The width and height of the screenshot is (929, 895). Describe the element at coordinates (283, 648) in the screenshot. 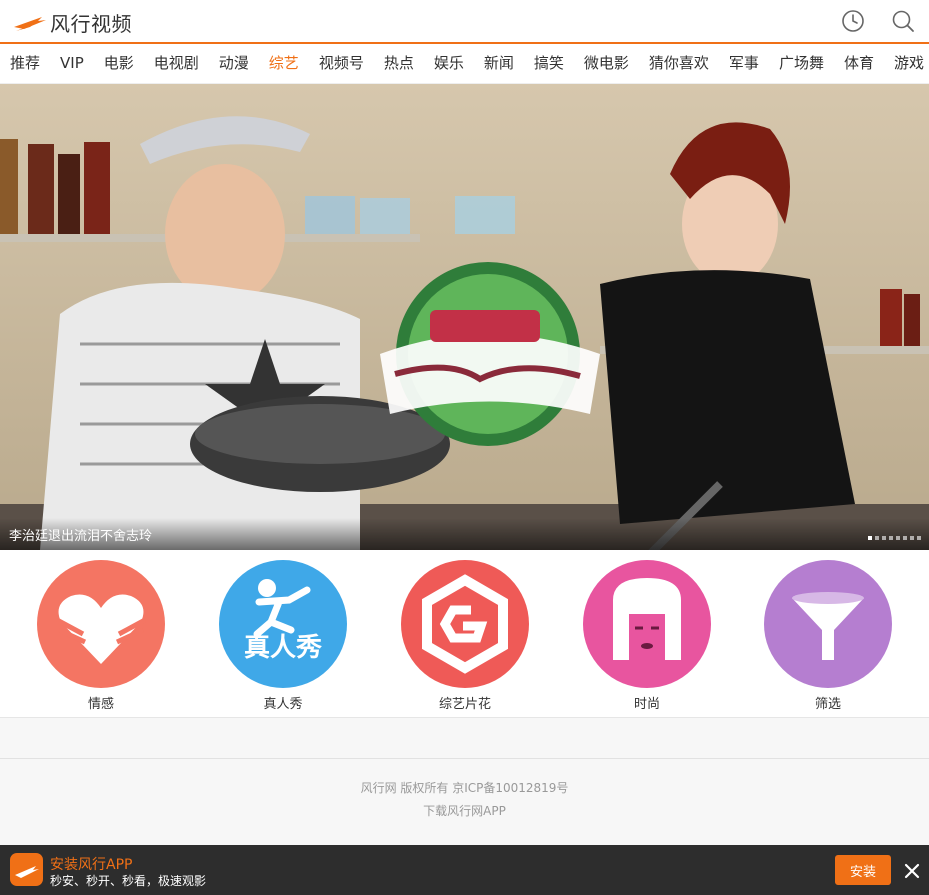

I see `svg-text: 真人秀` at that location.